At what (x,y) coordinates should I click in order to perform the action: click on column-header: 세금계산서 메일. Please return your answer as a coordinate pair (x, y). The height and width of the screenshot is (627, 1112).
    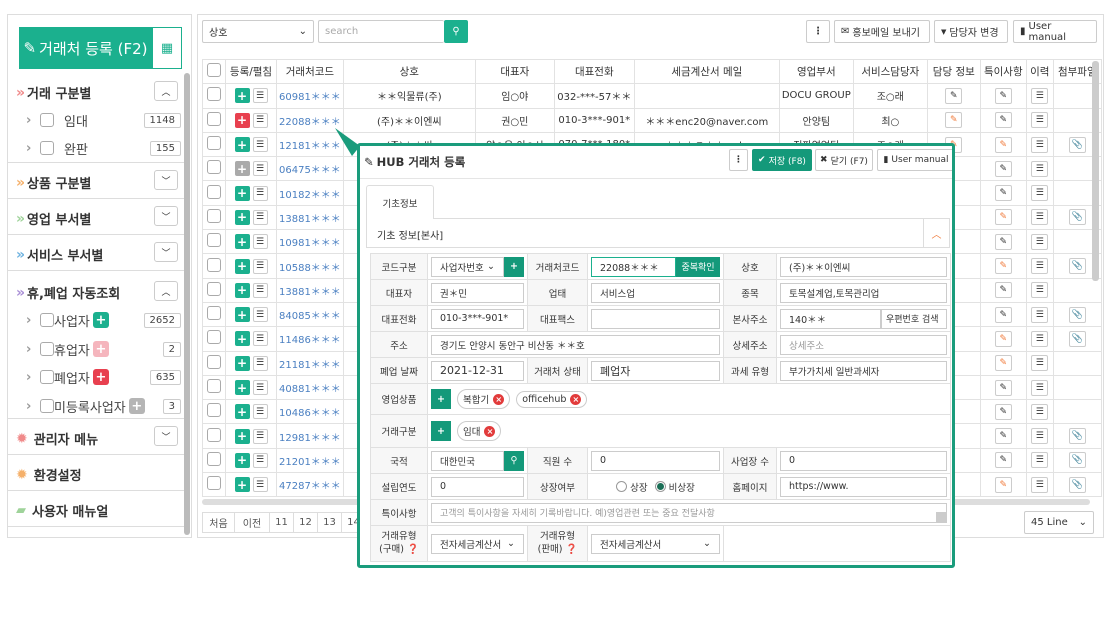
    Looking at the image, I should click on (706, 71).